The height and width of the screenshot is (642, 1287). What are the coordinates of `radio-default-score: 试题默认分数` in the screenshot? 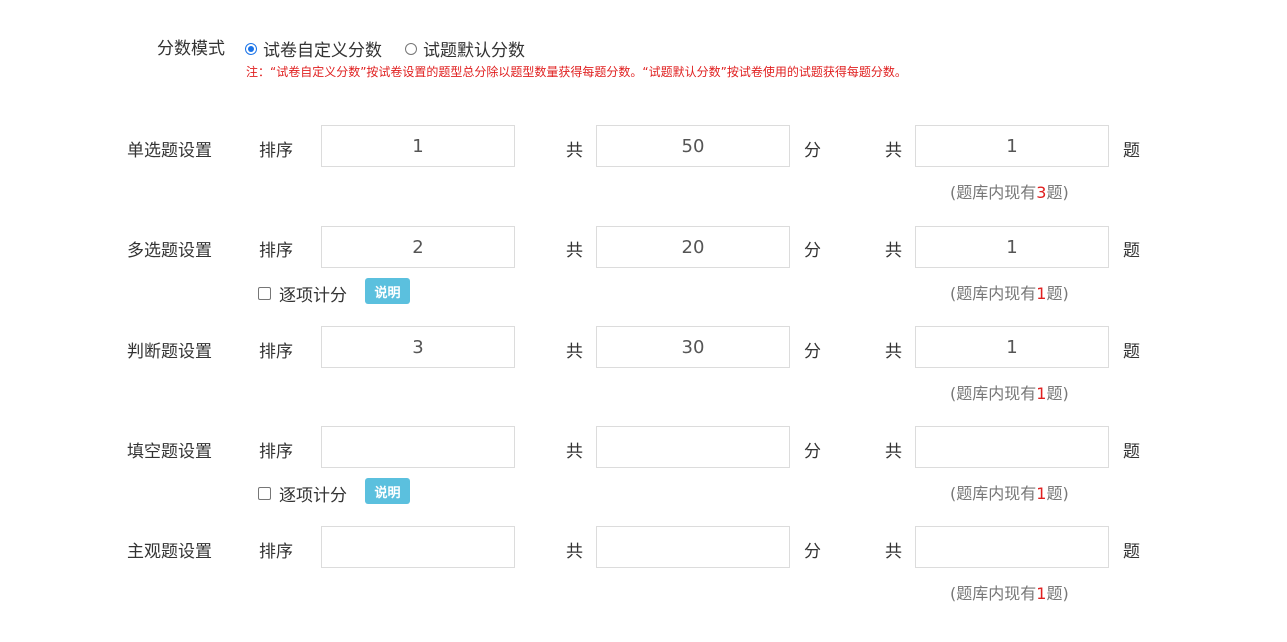 It's located at (465, 48).